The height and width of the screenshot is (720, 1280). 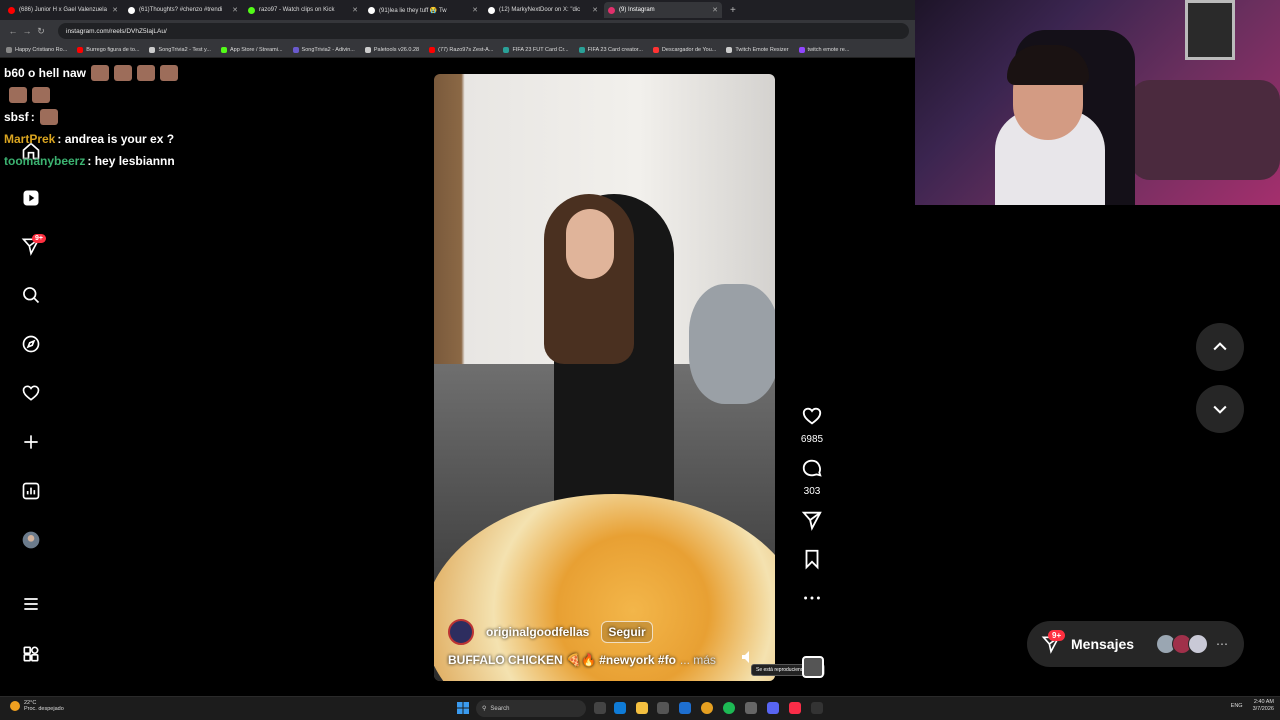 What do you see at coordinates (1237, 706) in the screenshot?
I see `language-indicator: ENG` at bounding box center [1237, 706].